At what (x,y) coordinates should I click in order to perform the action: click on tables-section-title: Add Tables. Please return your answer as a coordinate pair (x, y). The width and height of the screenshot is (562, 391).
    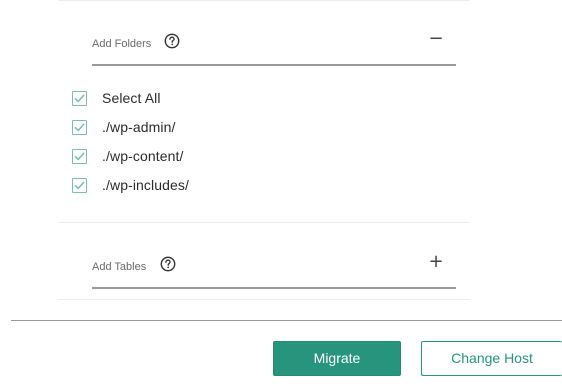
    Looking at the image, I should click on (119, 267).